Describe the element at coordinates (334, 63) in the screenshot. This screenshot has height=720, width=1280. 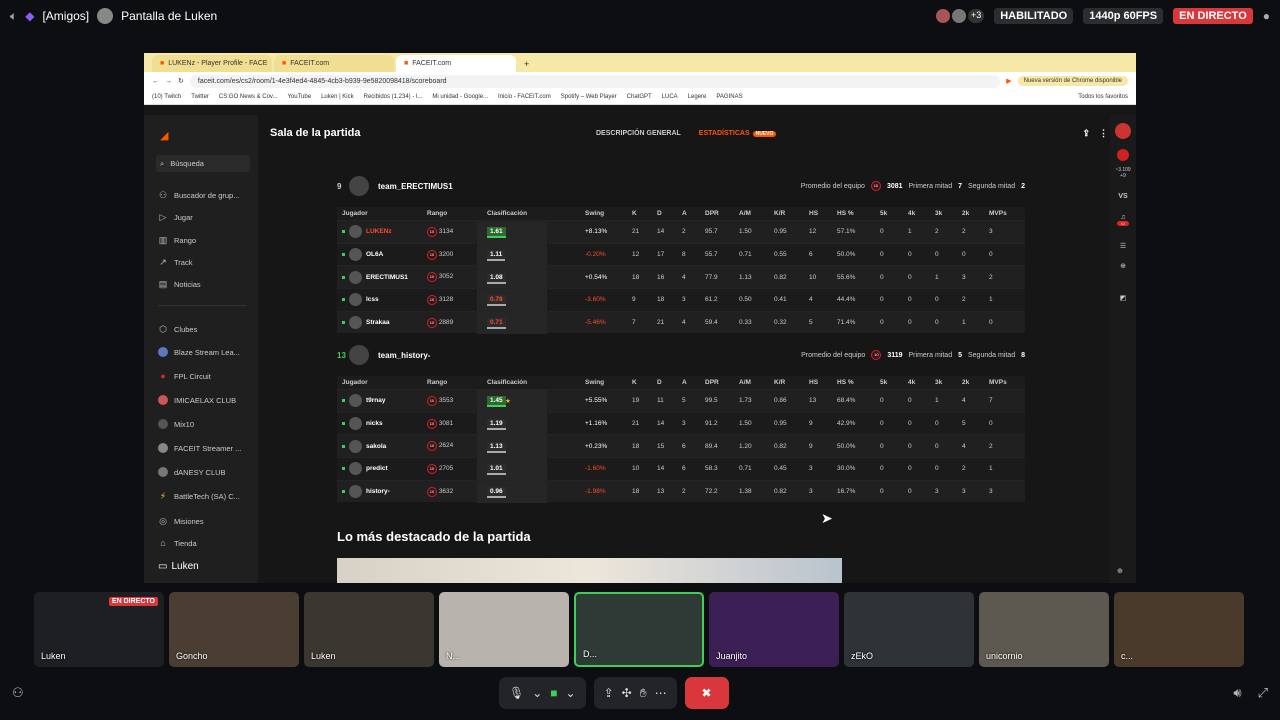
I see `tab-faceit-1: ■ FACEIT.com` at that location.